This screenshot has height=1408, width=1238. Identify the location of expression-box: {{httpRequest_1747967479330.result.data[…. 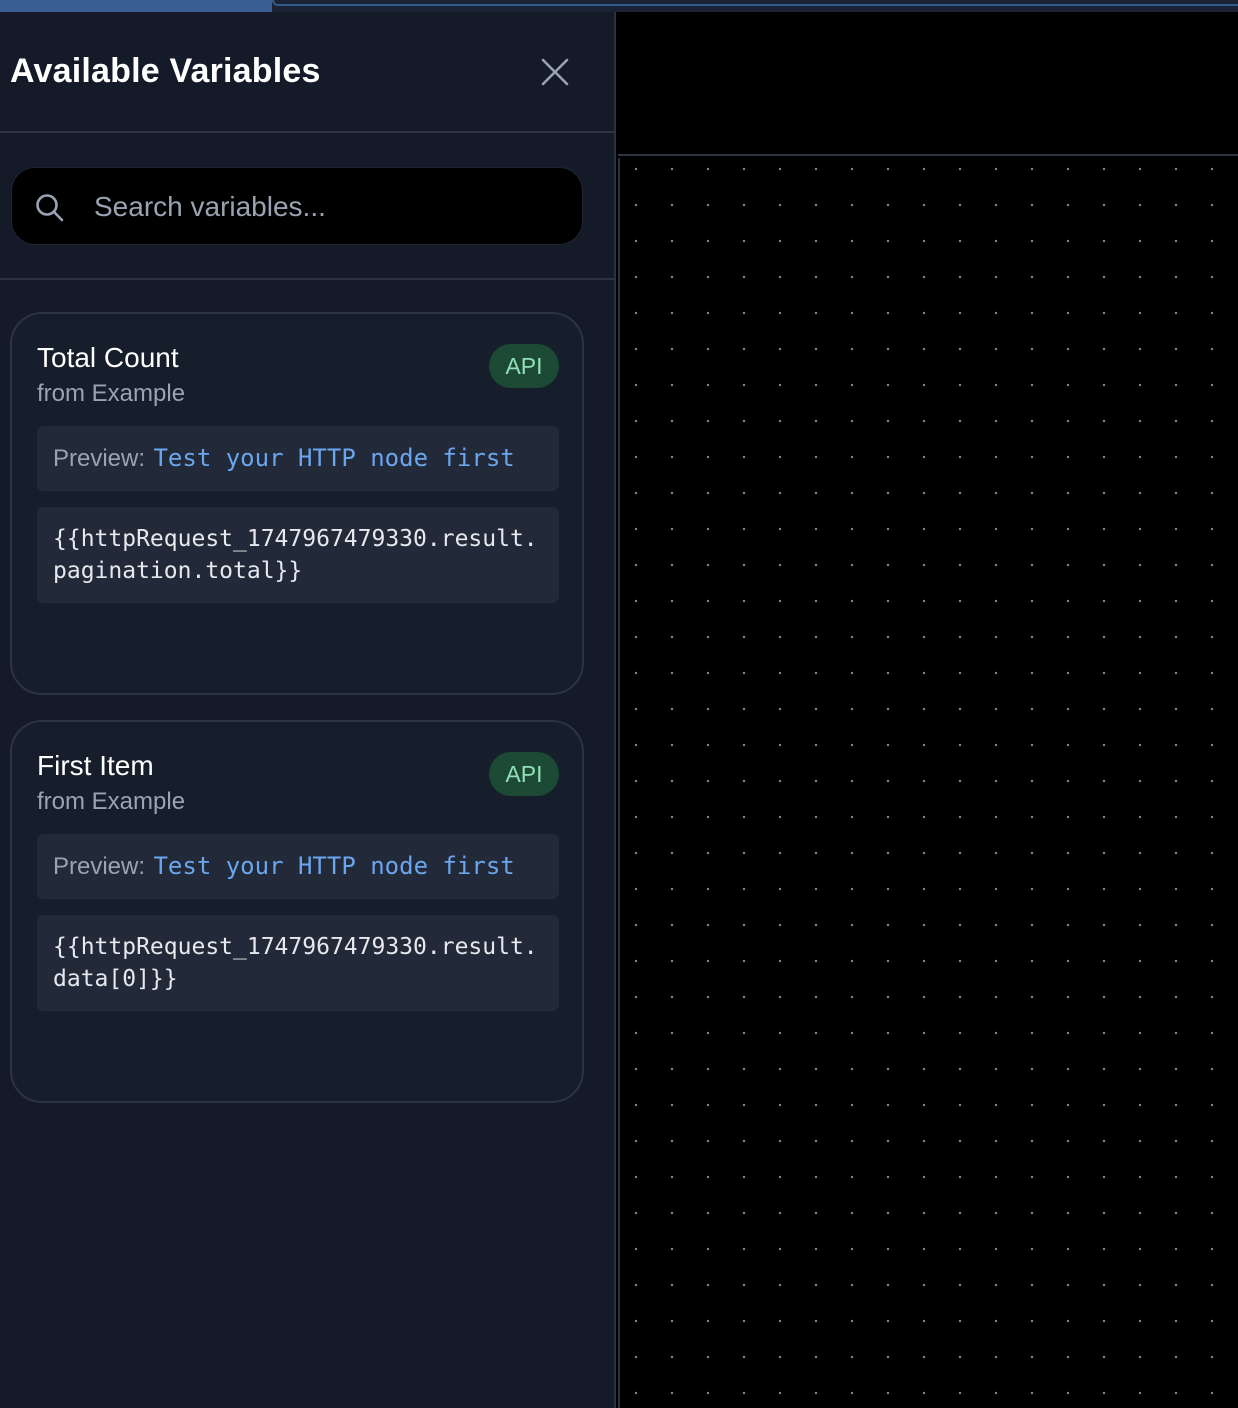
(298, 963).